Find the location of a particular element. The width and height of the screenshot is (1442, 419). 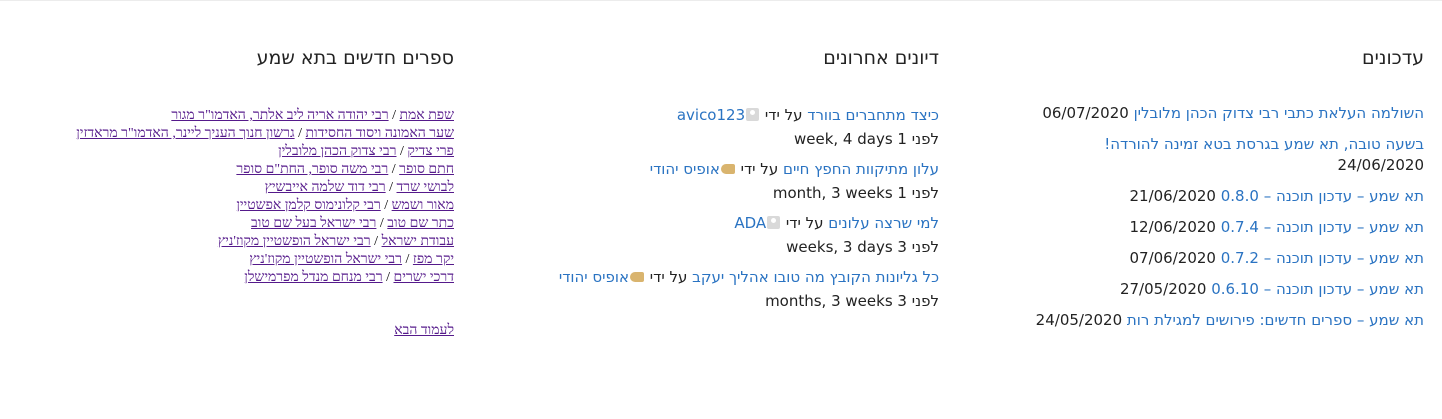

top-divider is located at coordinates (721, 0).